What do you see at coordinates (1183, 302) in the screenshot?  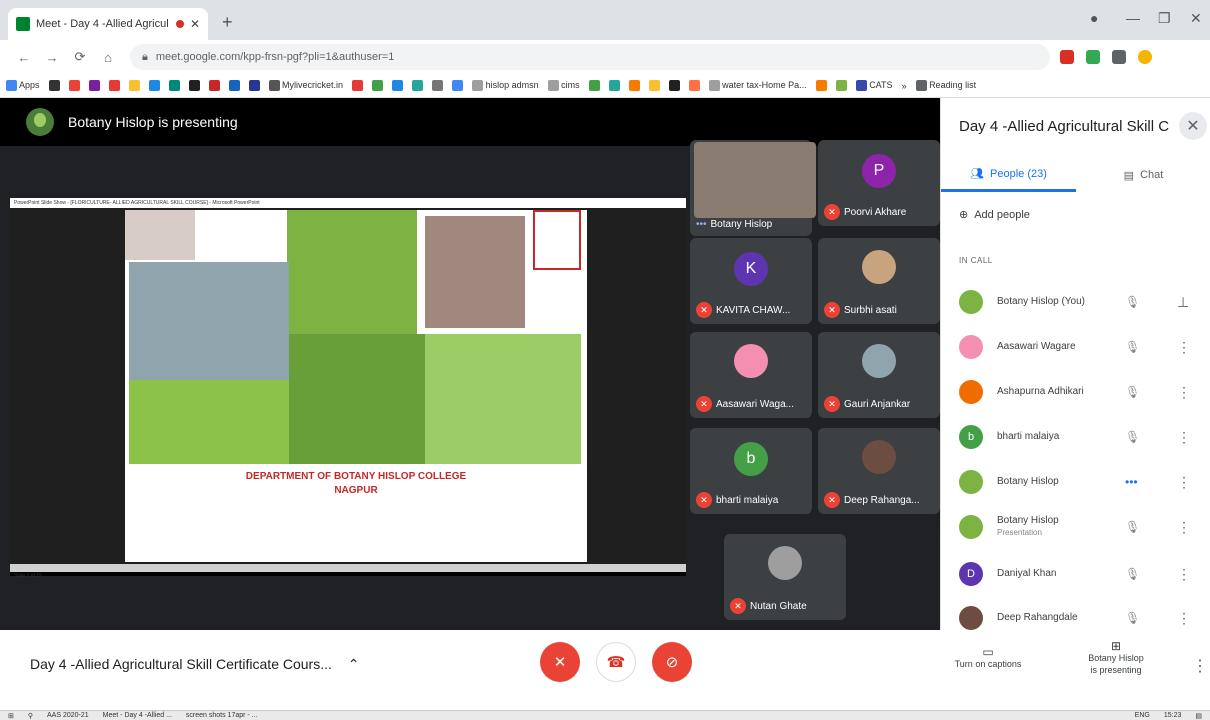 I see `pin-icon: ⊥` at bounding box center [1183, 302].